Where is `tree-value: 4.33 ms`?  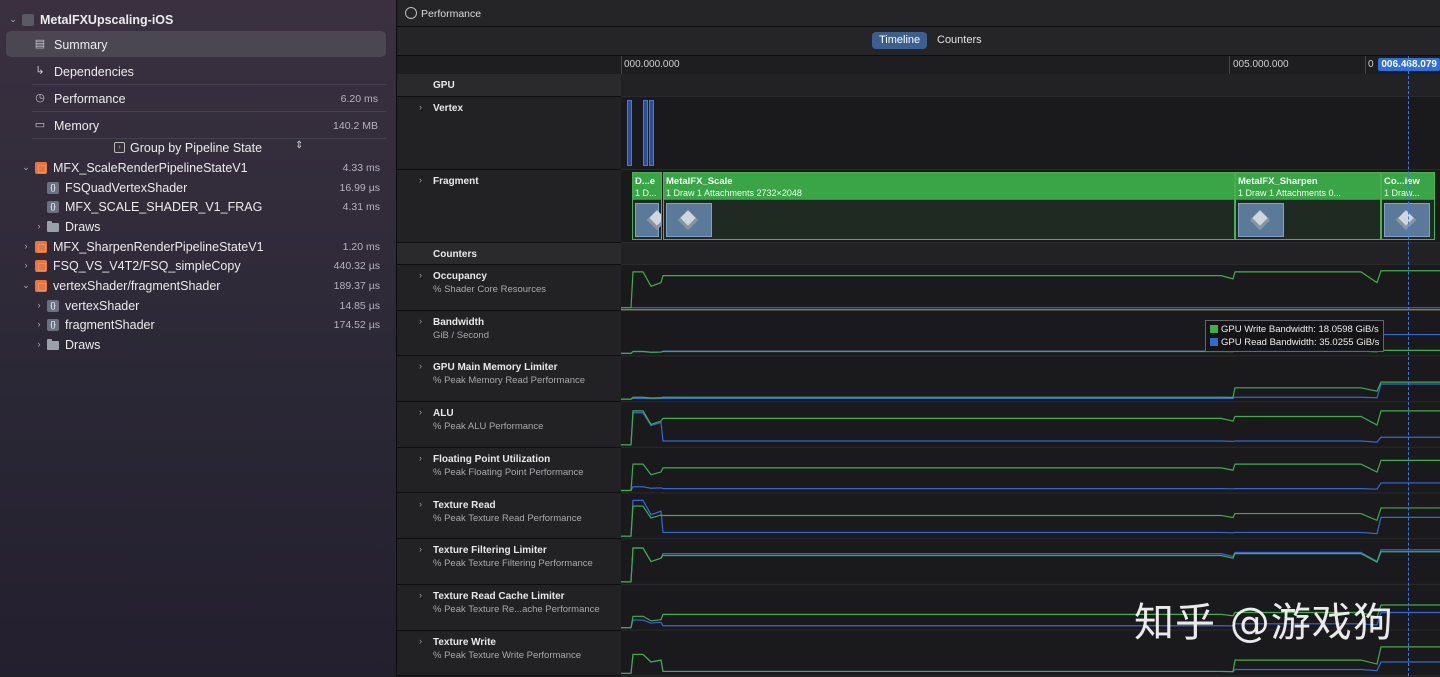
tree-value: 4.33 ms is located at coordinates (361, 168).